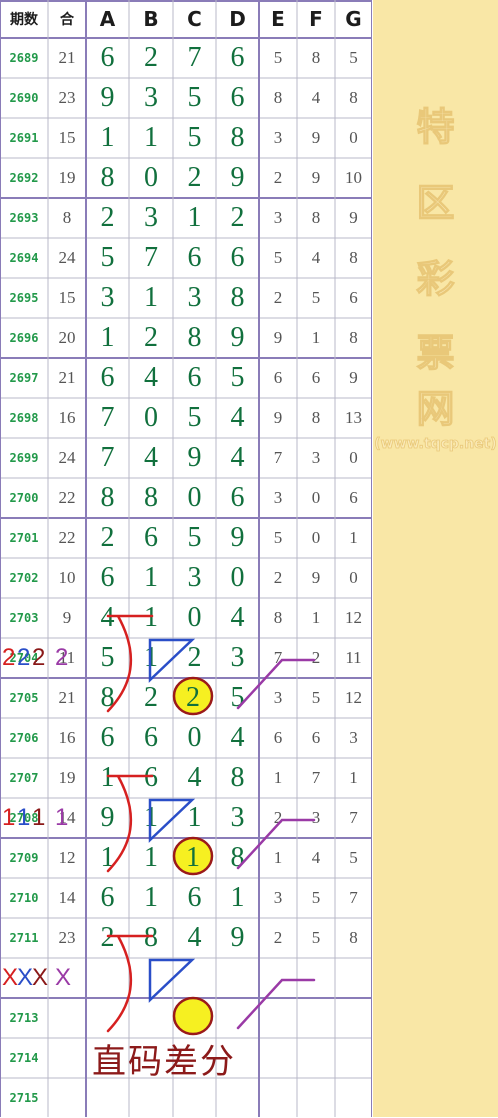 This screenshot has height=1118, width=498. Describe the element at coordinates (107, 817) in the screenshot. I see `digit-a: 9` at that location.